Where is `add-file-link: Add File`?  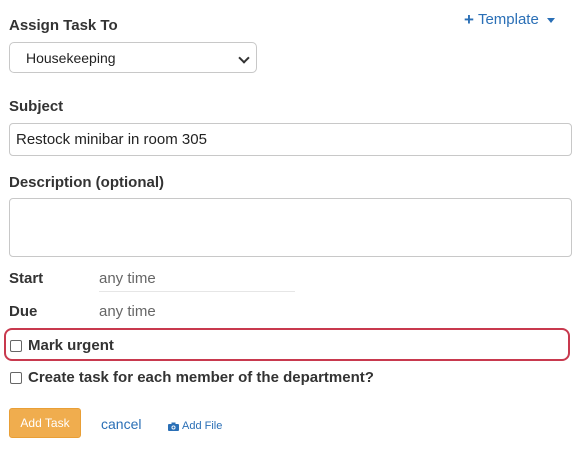 add-file-link: Add File is located at coordinates (195, 426).